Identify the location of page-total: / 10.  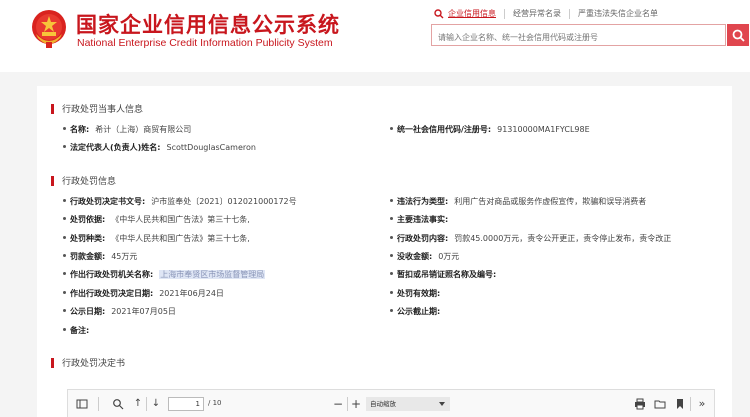
(215, 403).